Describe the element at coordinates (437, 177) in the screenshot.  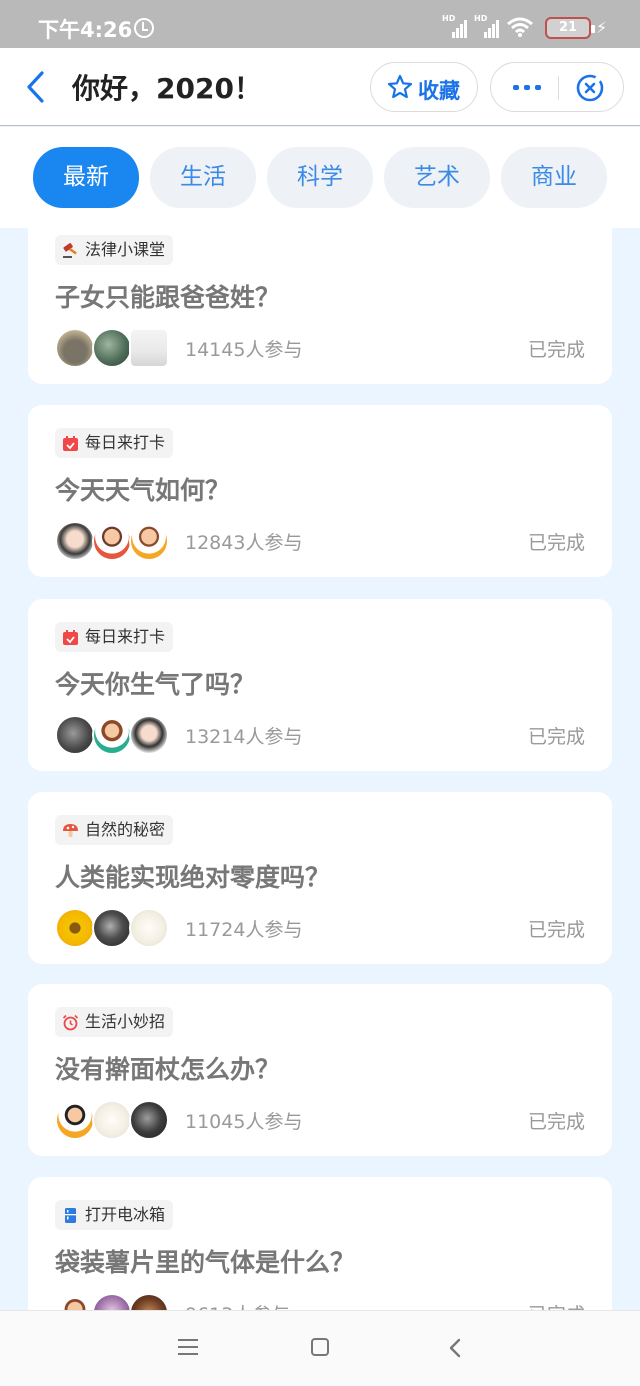
I see `tab-art: 艺术` at that location.